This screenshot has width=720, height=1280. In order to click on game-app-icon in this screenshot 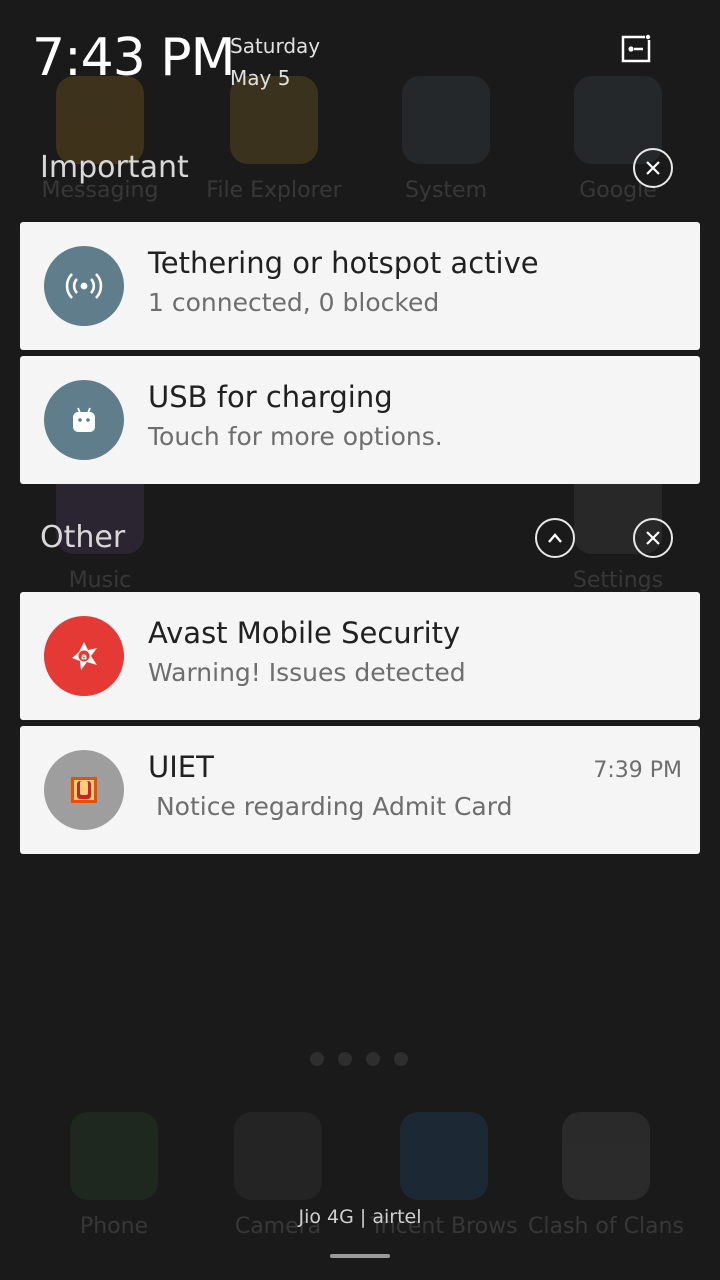, I will do `click(606, 1156)`.